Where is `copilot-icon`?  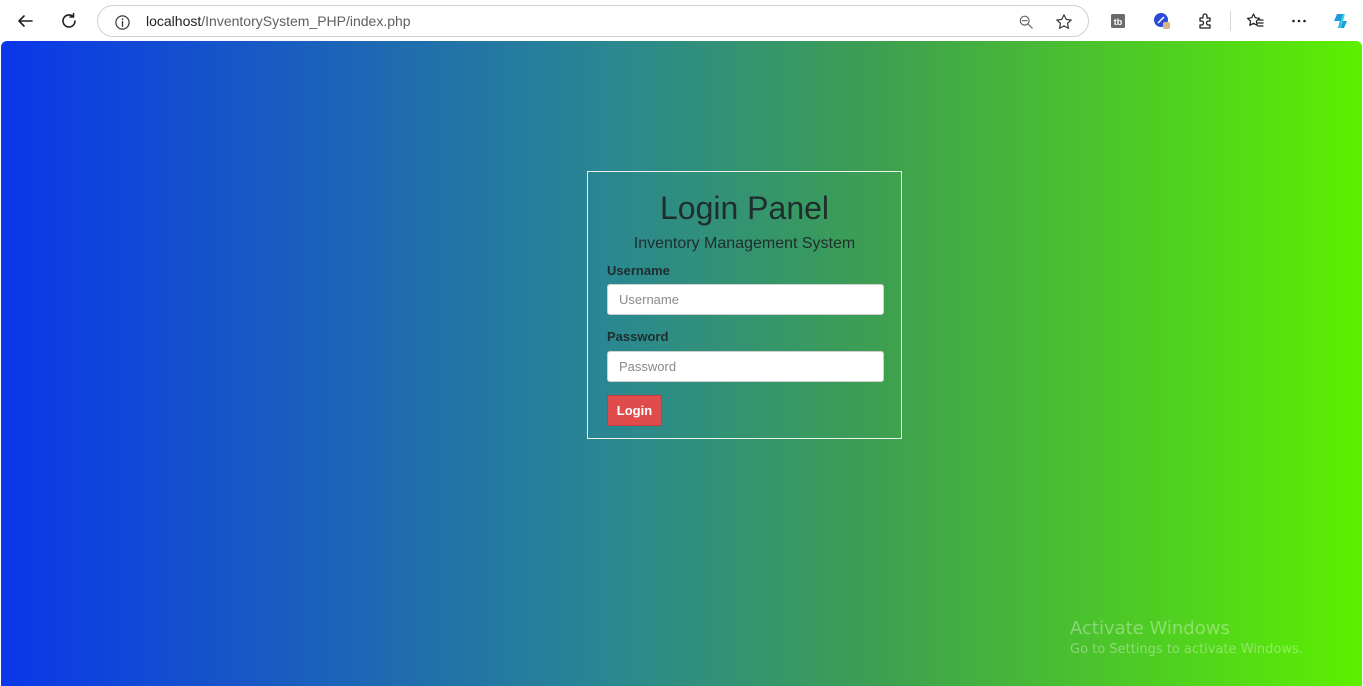
copilot-icon is located at coordinates (1340, 21).